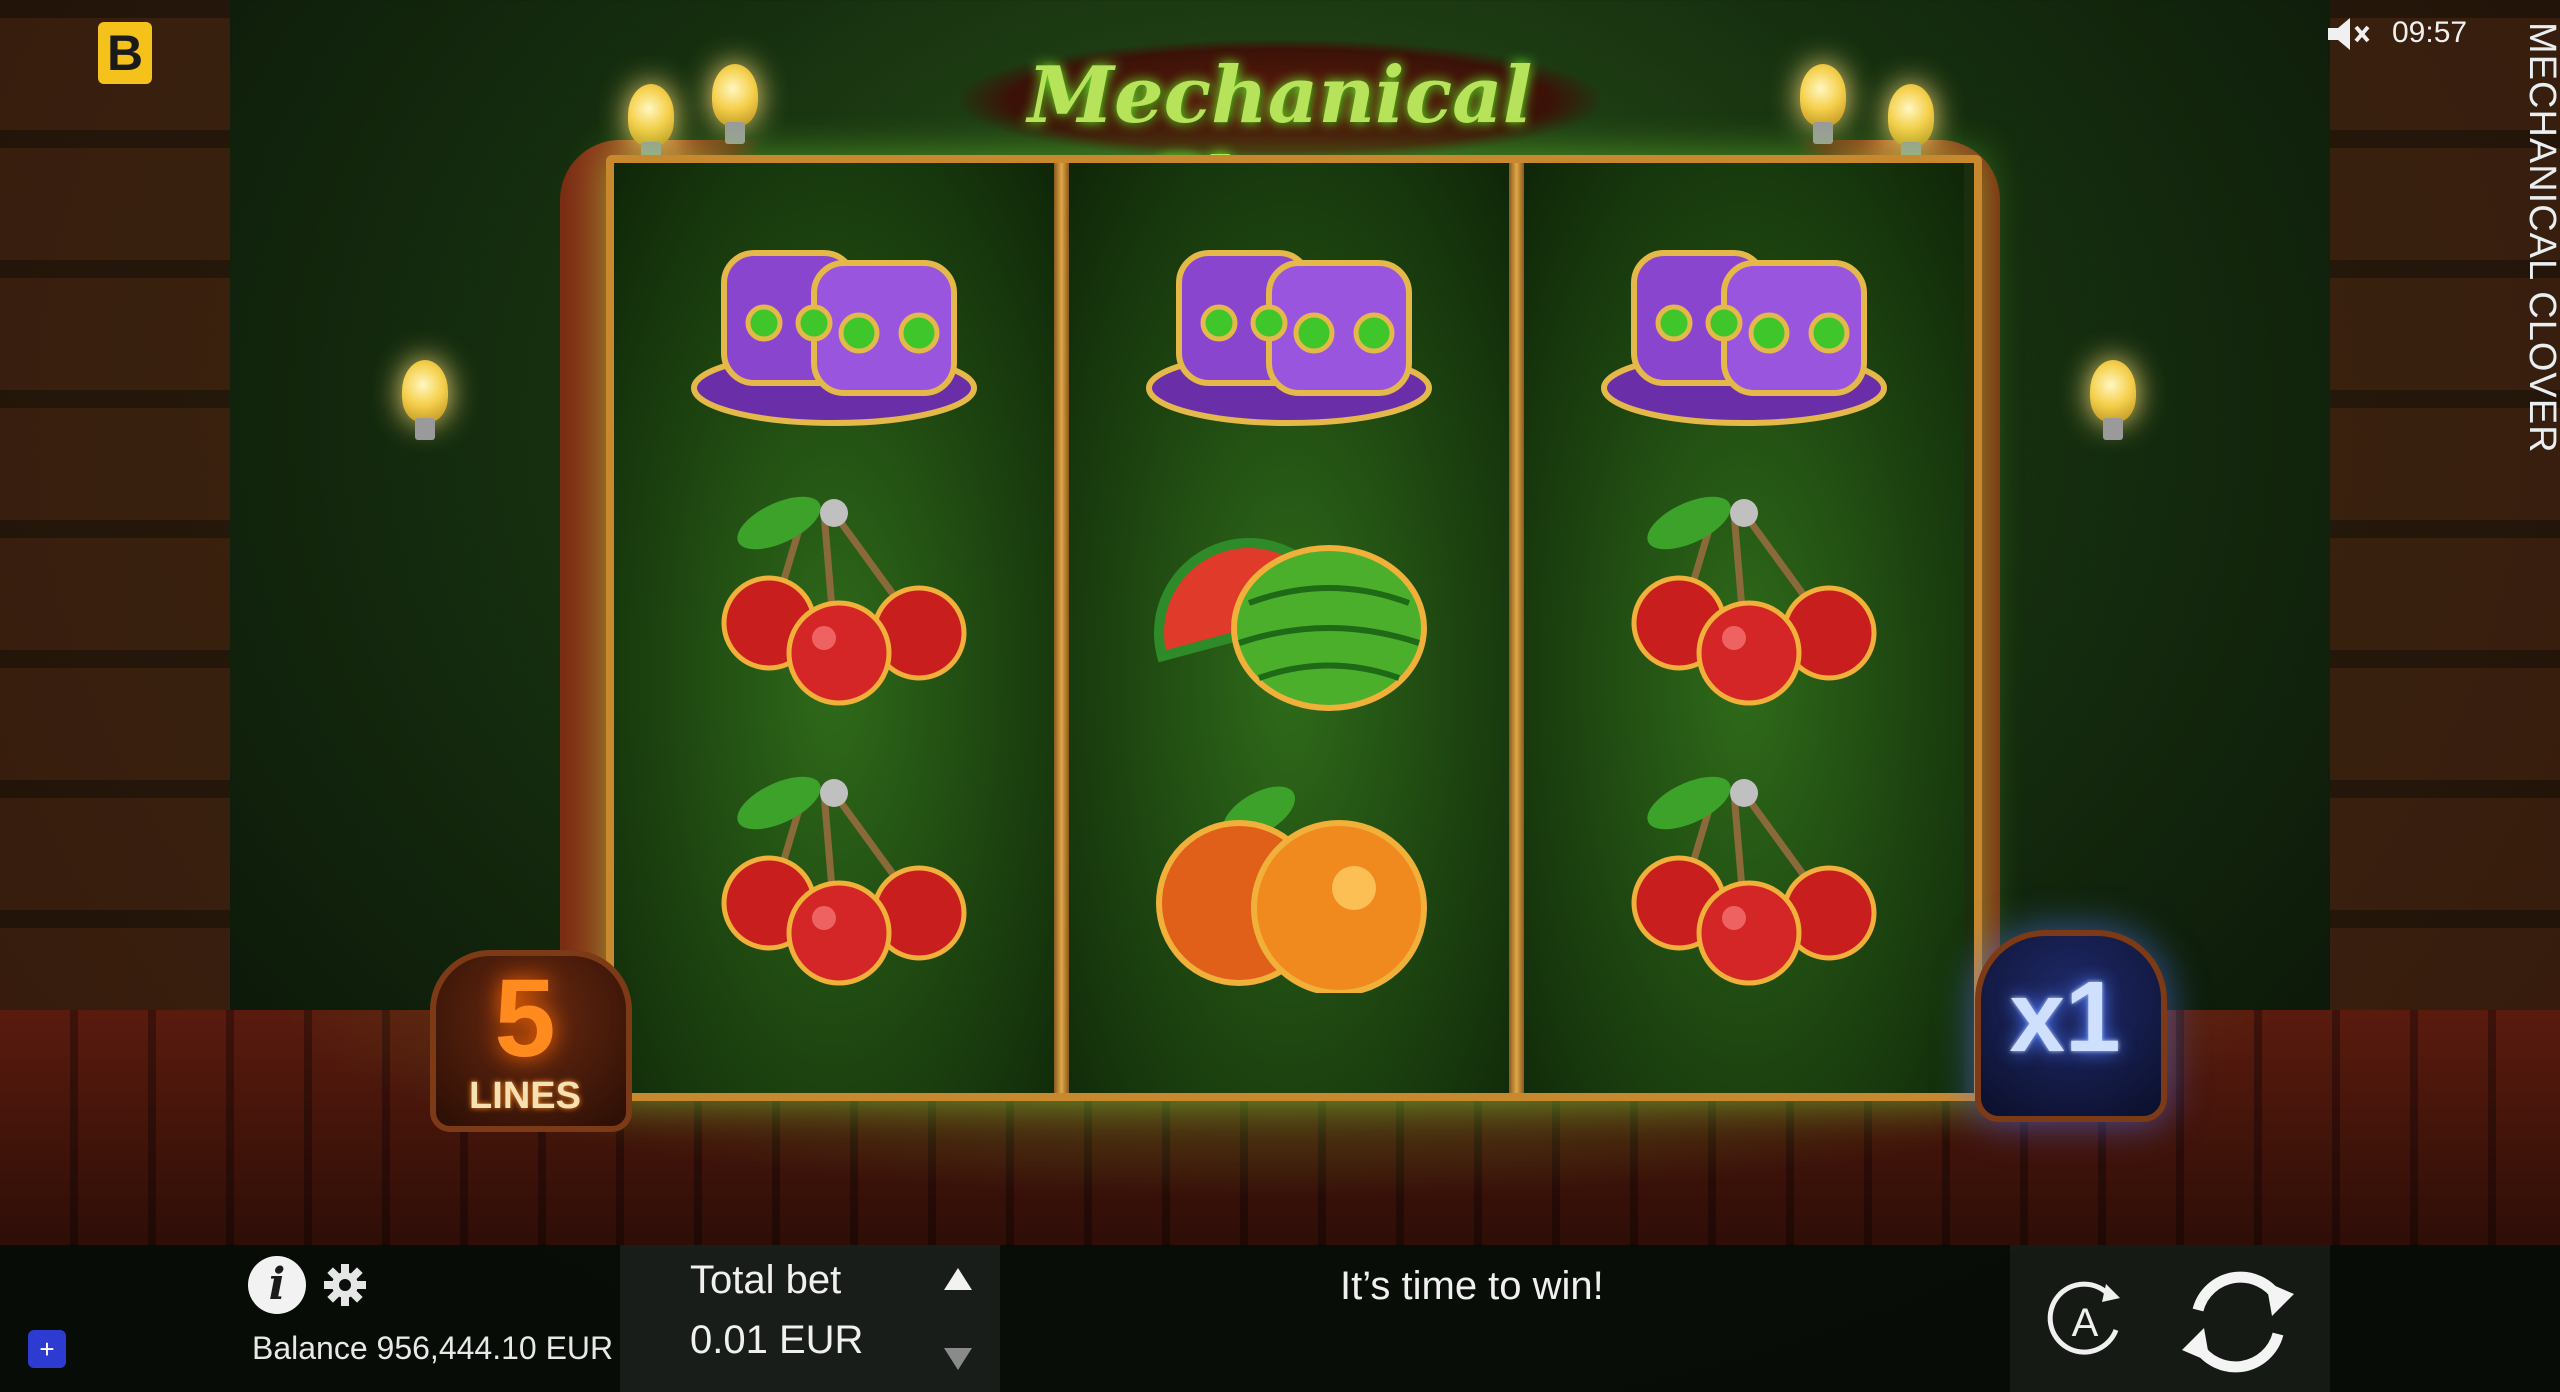 Image resolution: width=2560 pixels, height=1392 pixels. What do you see at coordinates (766, 1280) in the screenshot?
I see `total-bet-label: Total bet` at bounding box center [766, 1280].